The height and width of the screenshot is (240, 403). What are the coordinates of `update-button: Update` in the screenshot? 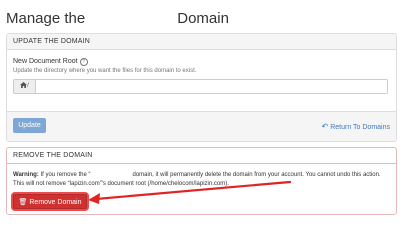 It's located at (29, 125).